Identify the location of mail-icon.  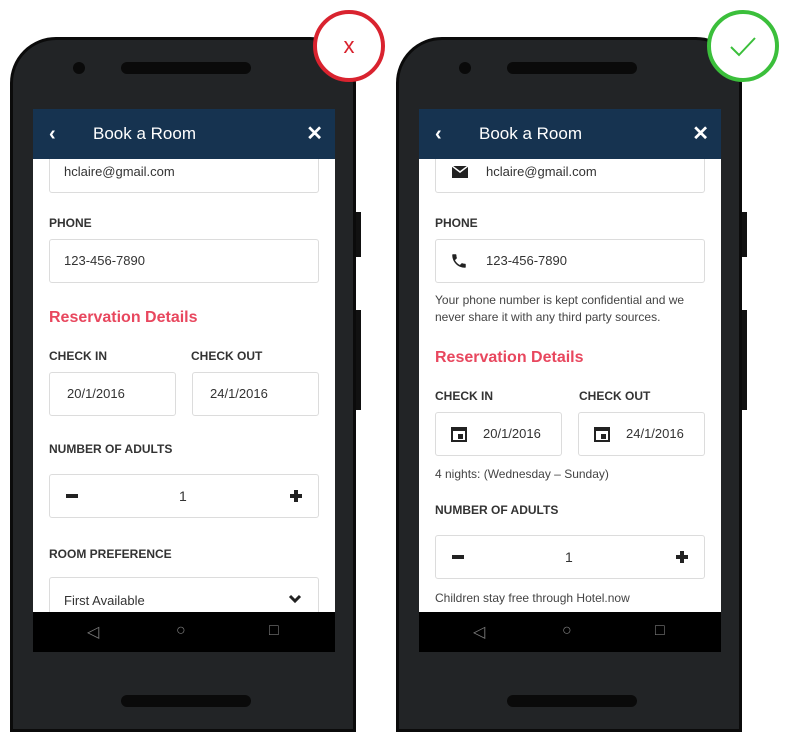
(460, 172).